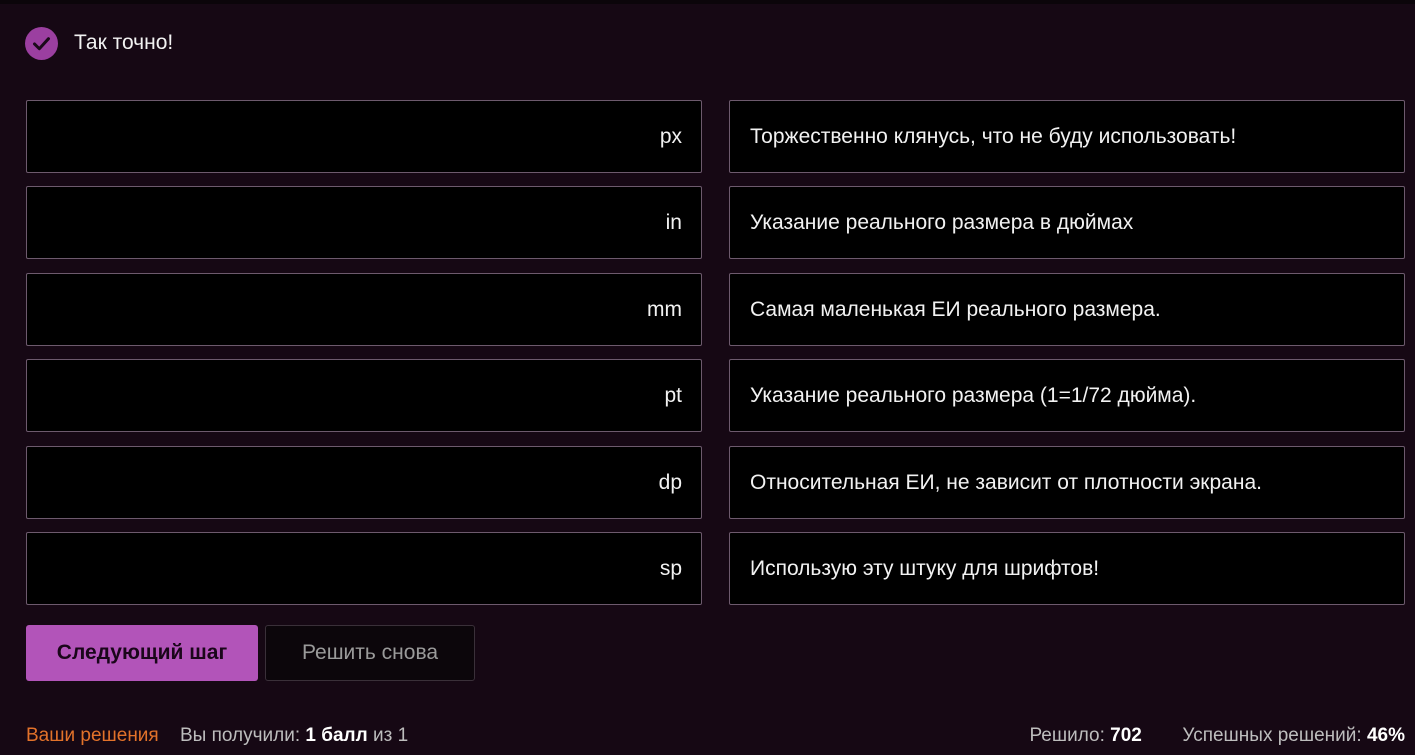 The image size is (1415, 755). I want to click on term-option: in, so click(364, 222).